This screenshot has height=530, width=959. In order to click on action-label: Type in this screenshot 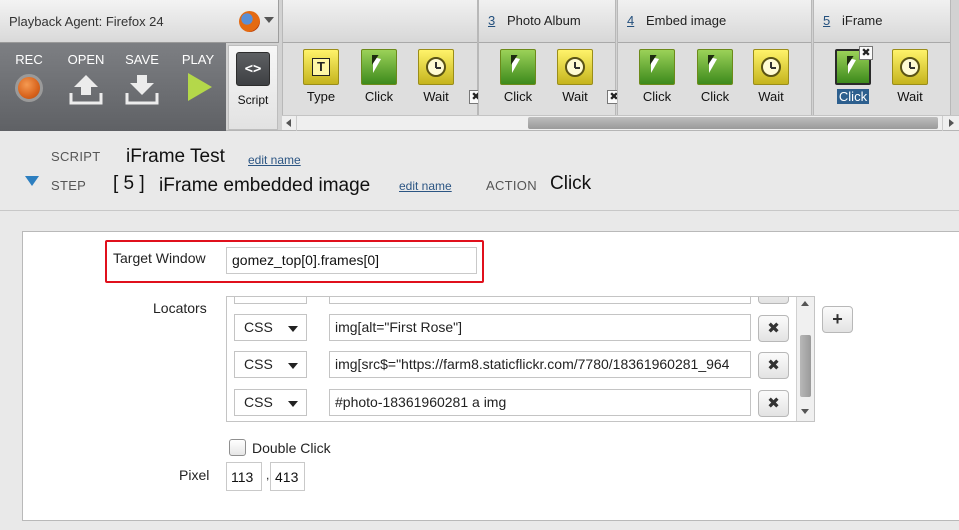, I will do `click(321, 96)`.